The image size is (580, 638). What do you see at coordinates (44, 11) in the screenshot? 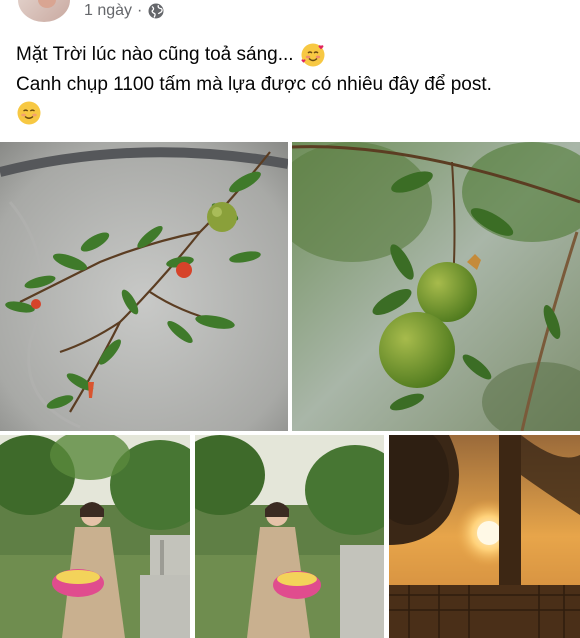
I see `avatar` at bounding box center [44, 11].